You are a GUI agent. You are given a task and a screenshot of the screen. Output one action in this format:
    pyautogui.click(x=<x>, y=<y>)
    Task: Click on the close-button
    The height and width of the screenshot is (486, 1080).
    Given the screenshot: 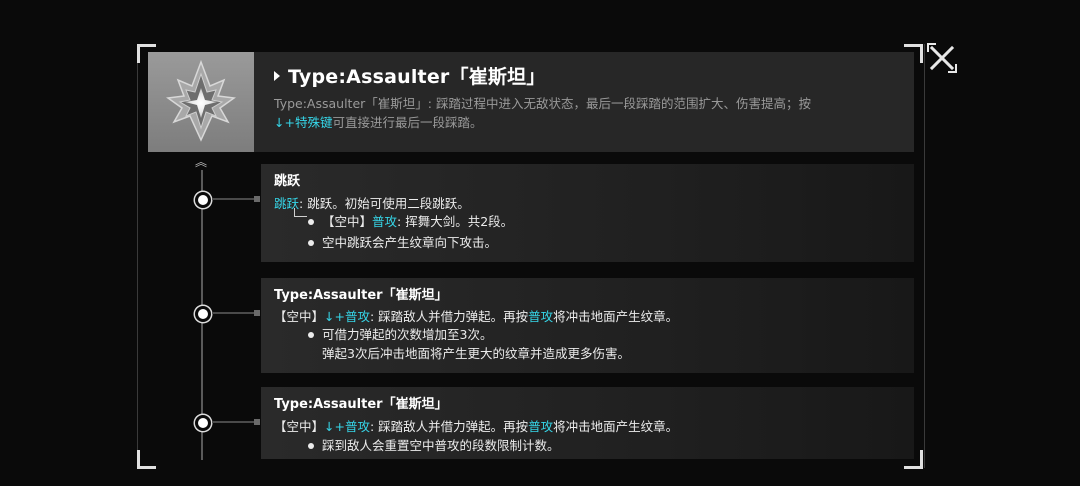 What is the action you would take?
    pyautogui.click(x=942, y=58)
    